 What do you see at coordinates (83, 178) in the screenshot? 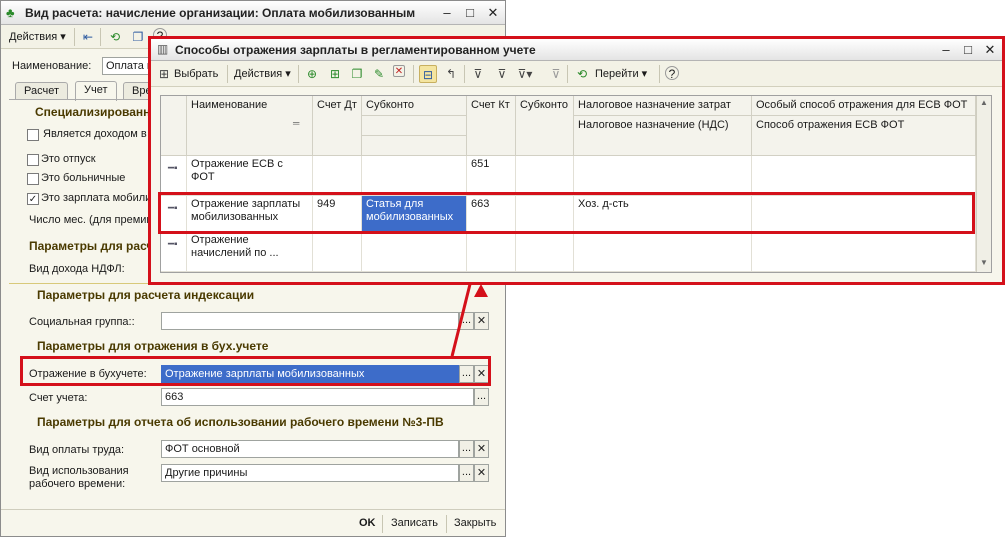
I see `sick-leave-checkbox-label: Это больничные` at bounding box center [83, 178].